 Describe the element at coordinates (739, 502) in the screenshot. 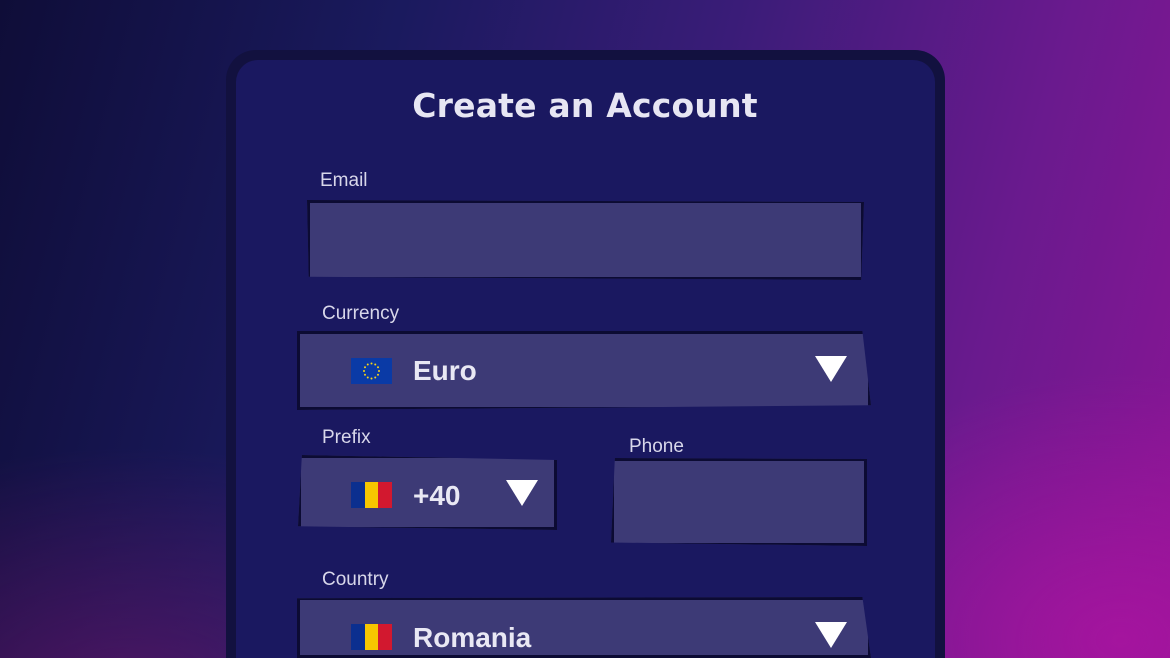

I see `phone-input` at that location.